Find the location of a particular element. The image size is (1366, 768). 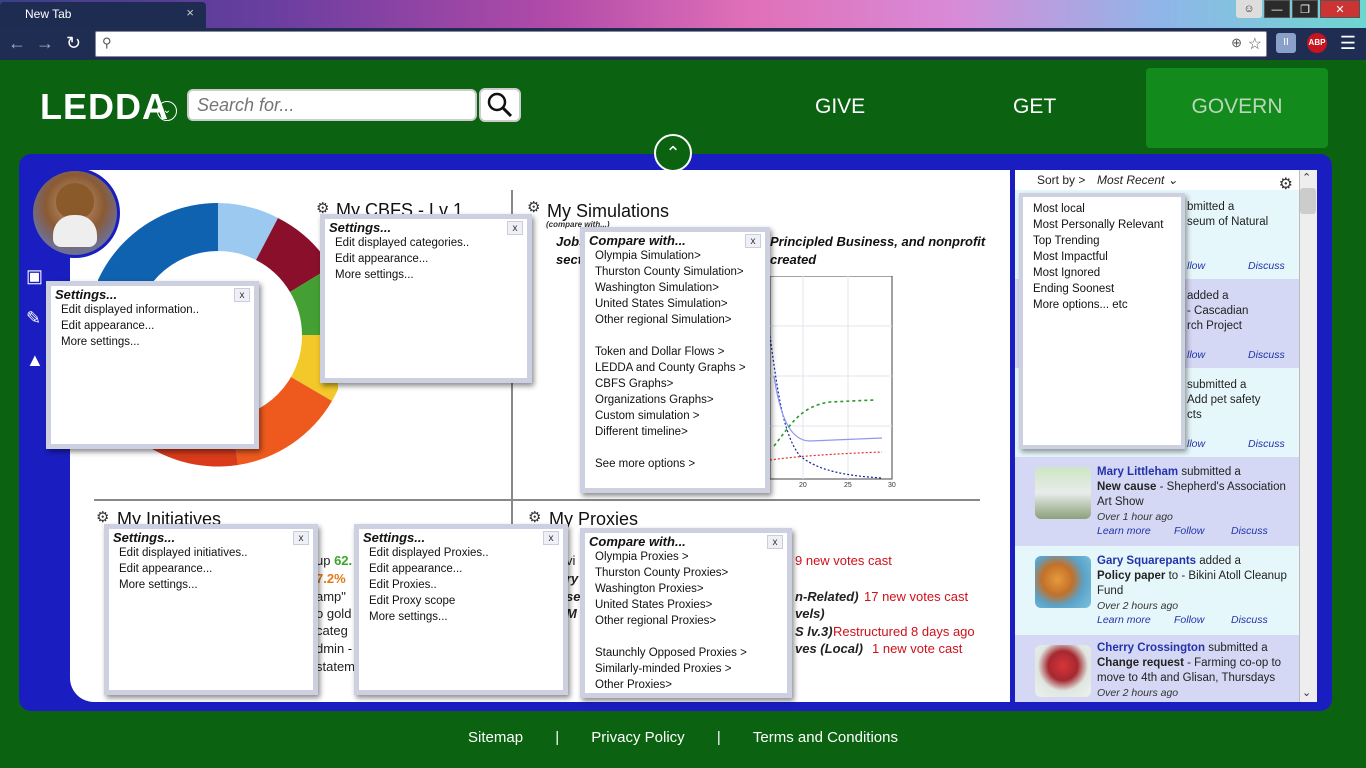

reload-icon: ↻ is located at coordinates (73, 43).